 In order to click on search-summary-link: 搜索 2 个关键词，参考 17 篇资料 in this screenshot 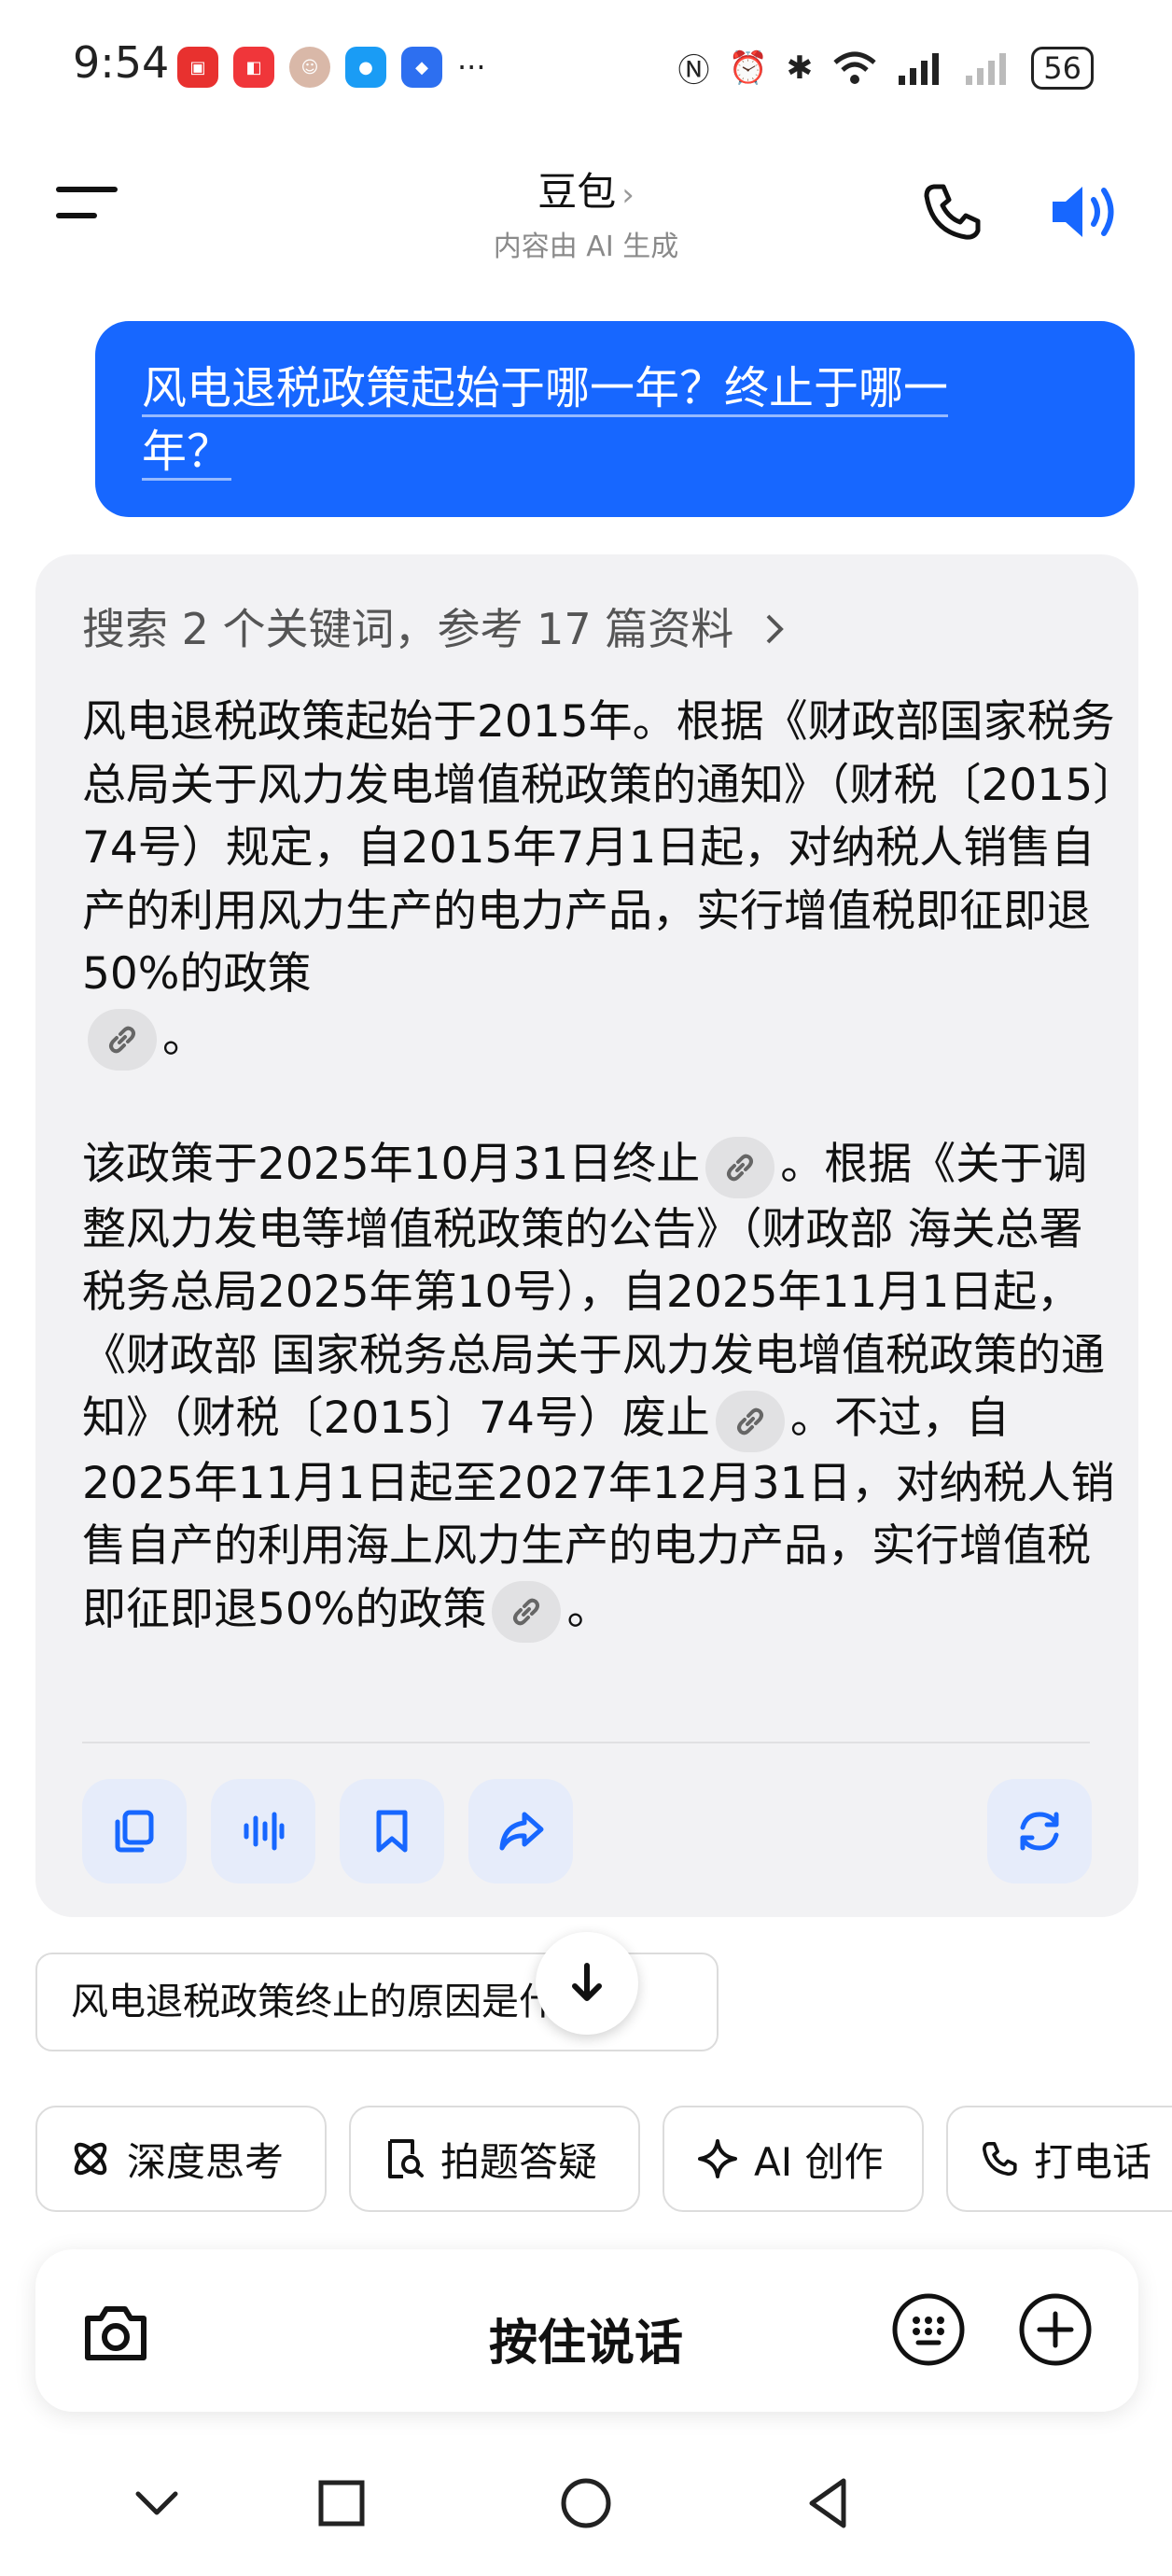, I will do `click(435, 626)`.